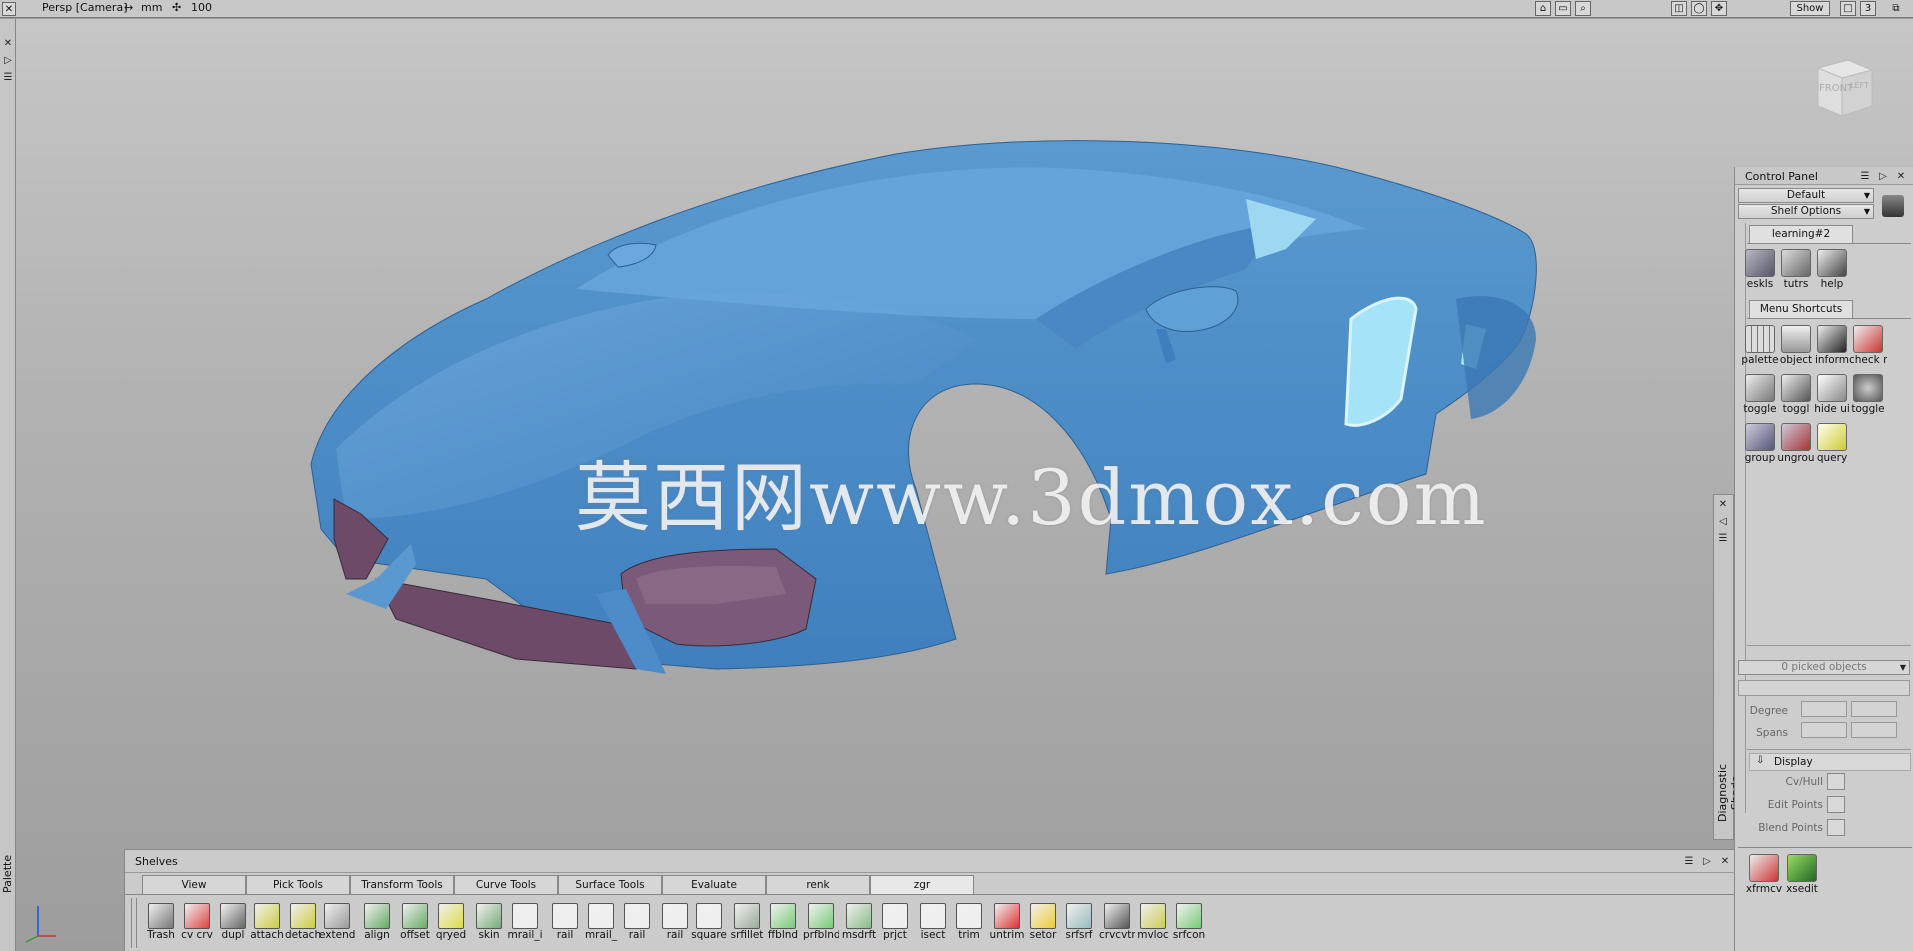 Image resolution: width=1913 pixels, height=951 pixels. What do you see at coordinates (451, 926) in the screenshot?
I see `shelf-tool-qryed: qryed` at bounding box center [451, 926].